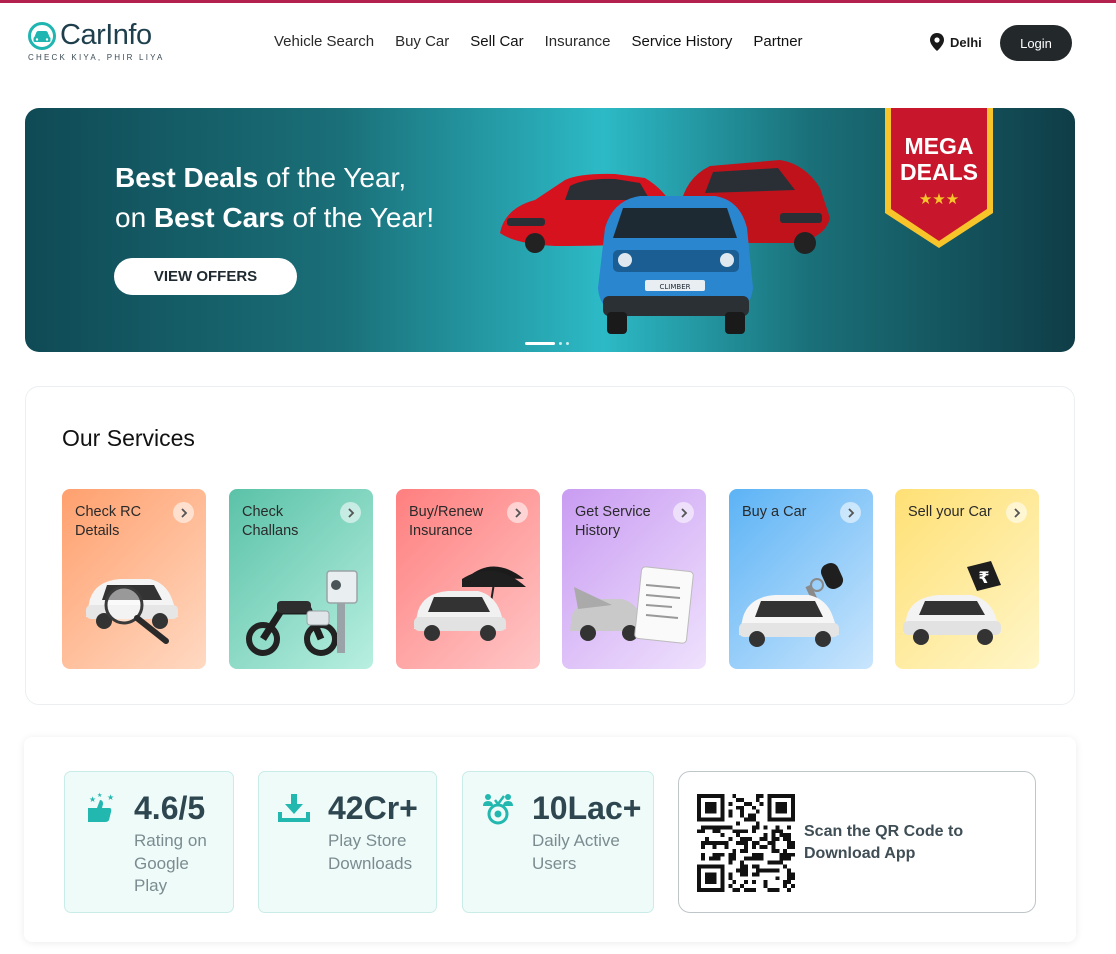 This screenshot has height=954, width=1116. What do you see at coordinates (324, 41) in the screenshot?
I see `nav-vehicle-search: Vehicle Search` at bounding box center [324, 41].